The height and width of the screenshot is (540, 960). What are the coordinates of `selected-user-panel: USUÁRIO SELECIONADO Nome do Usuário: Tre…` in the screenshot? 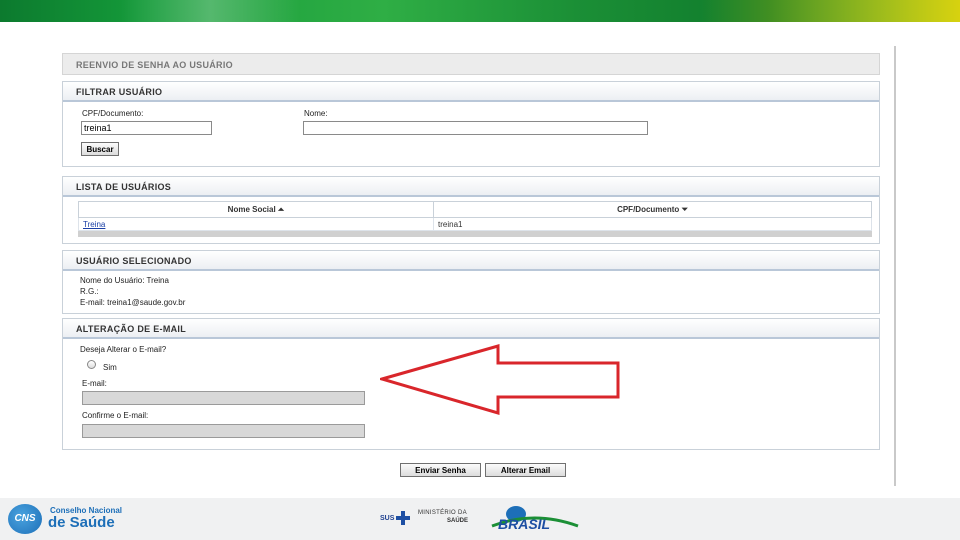 It's located at (471, 282).